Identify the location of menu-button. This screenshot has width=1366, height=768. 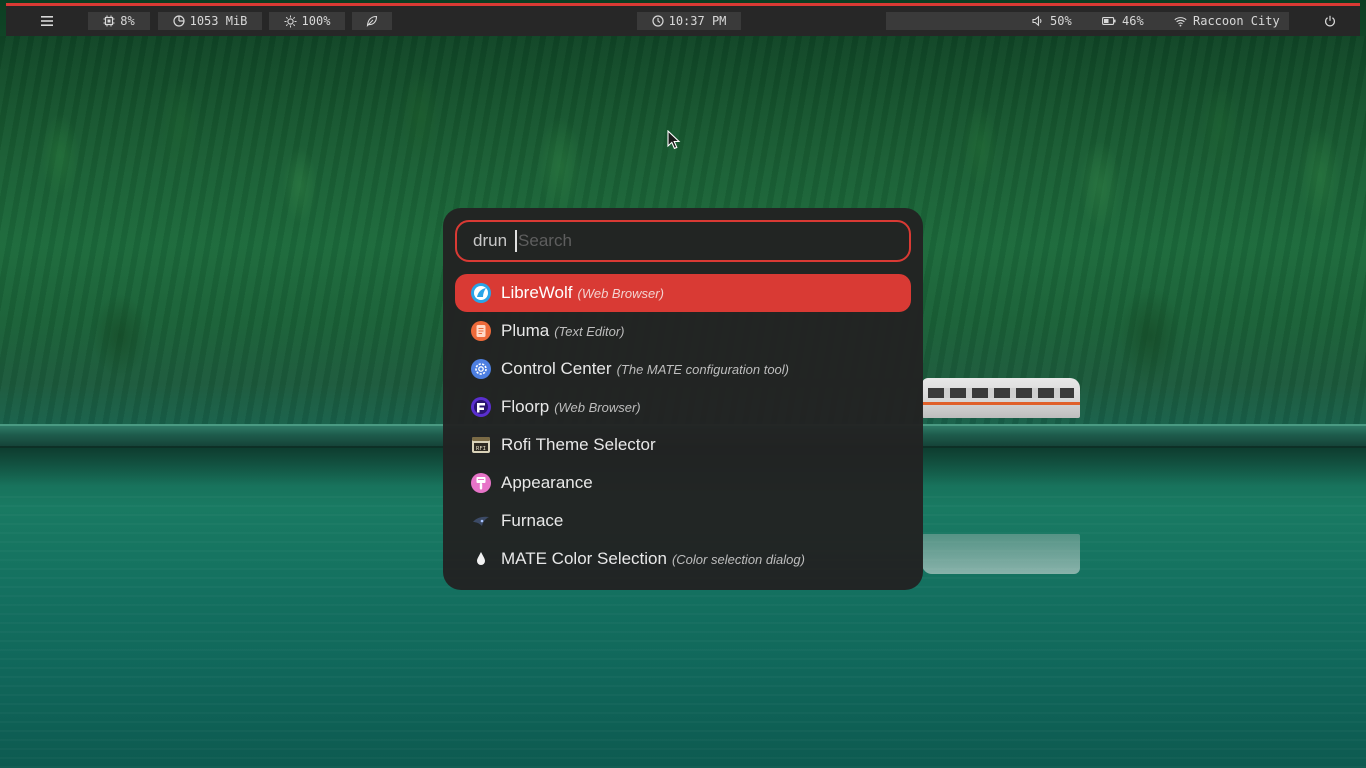
(47, 21).